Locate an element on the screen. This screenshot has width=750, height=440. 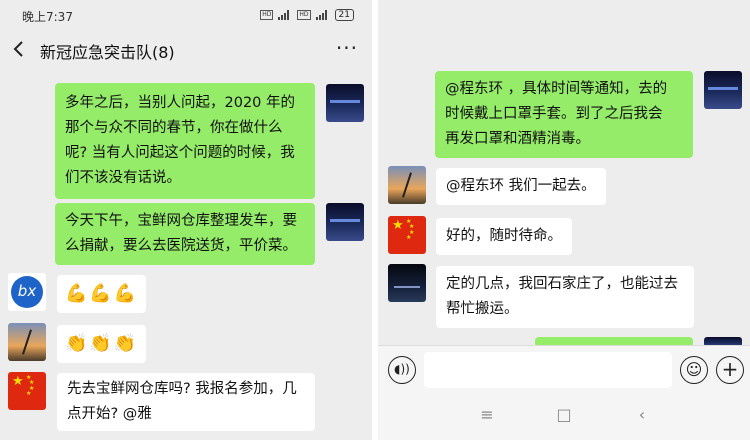
signal-icon is located at coordinates (285, 15).